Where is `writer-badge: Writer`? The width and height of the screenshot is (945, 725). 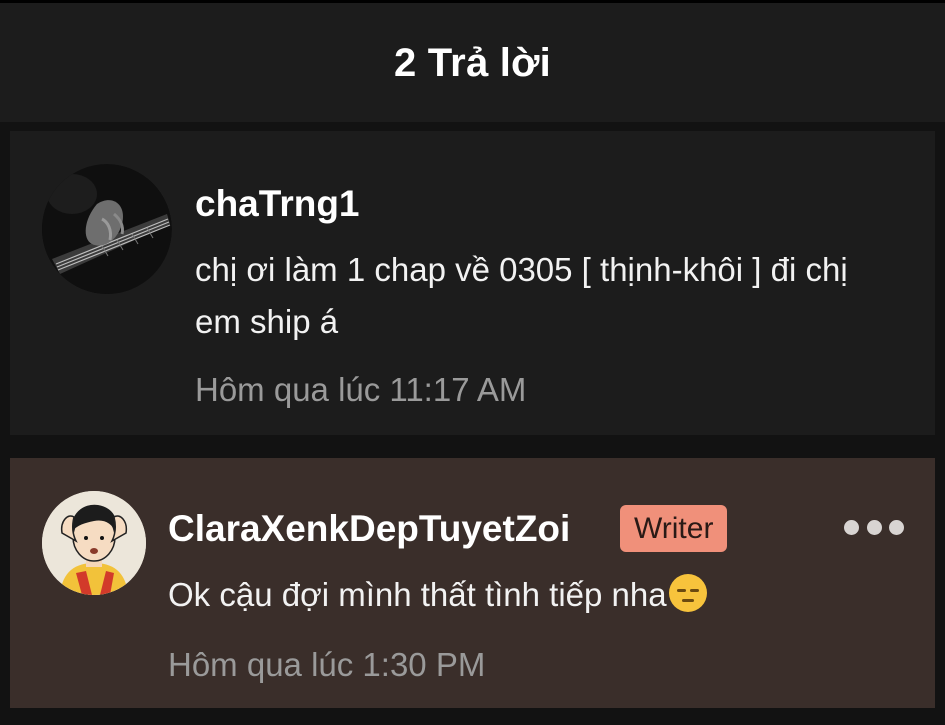 writer-badge: Writer is located at coordinates (674, 528).